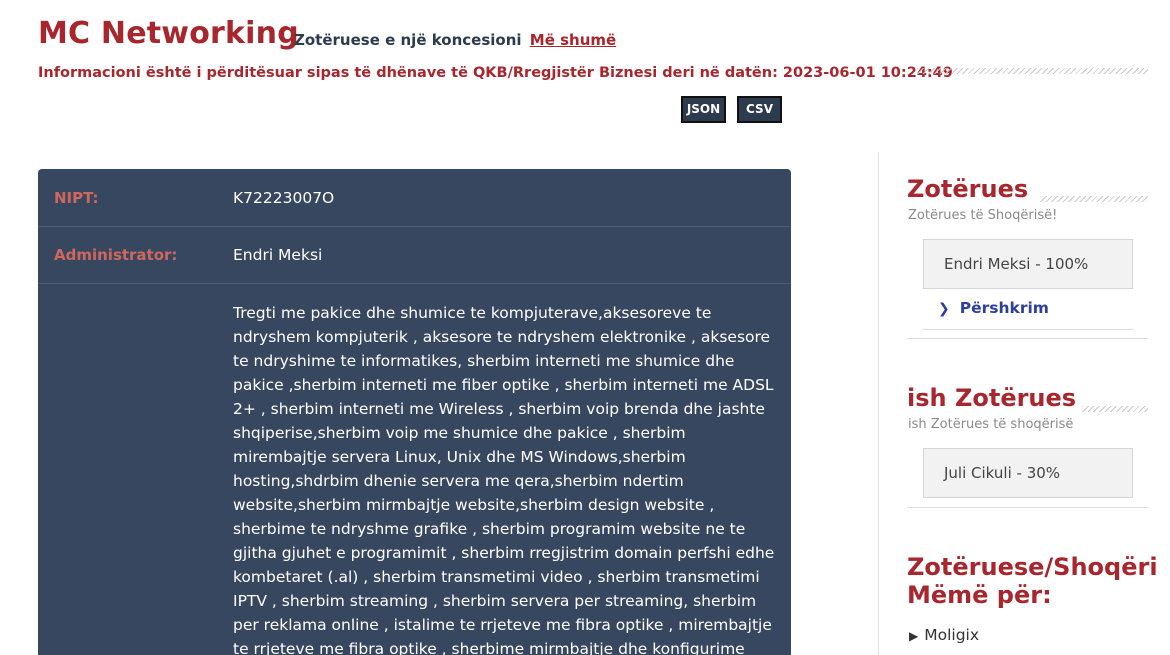 The width and height of the screenshot is (1170, 655). I want to click on chevron-right-icon: ❯, so click(944, 309).